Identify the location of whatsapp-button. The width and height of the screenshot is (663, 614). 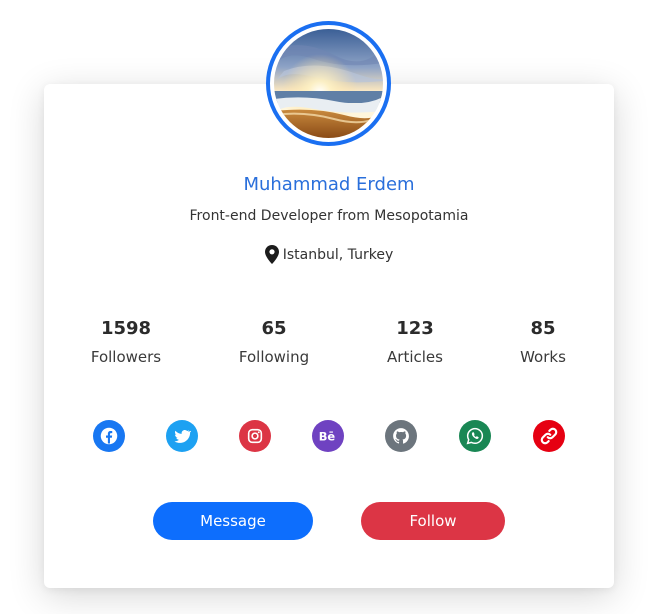
(475, 436).